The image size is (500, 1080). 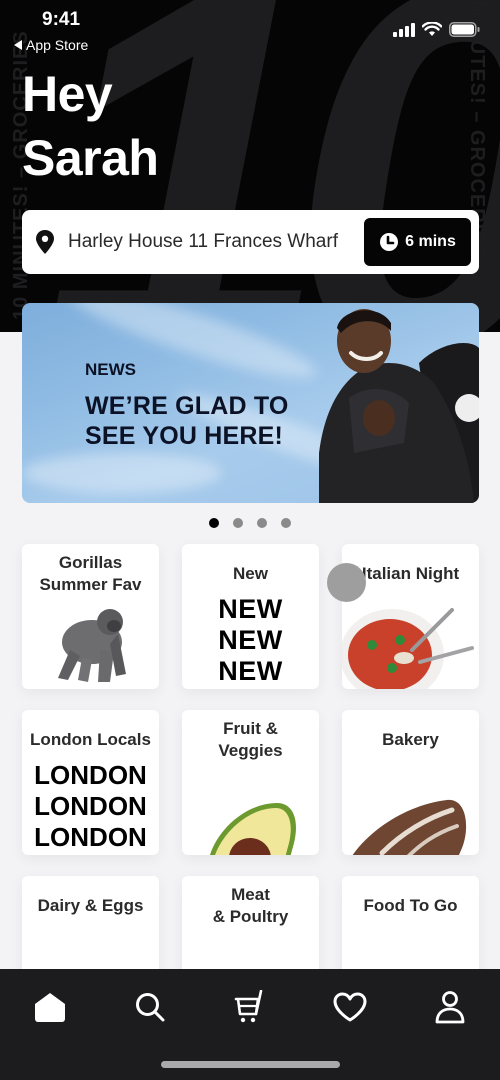 What do you see at coordinates (90, 573) in the screenshot?
I see `category-label: Gorillas Summer Fav` at bounding box center [90, 573].